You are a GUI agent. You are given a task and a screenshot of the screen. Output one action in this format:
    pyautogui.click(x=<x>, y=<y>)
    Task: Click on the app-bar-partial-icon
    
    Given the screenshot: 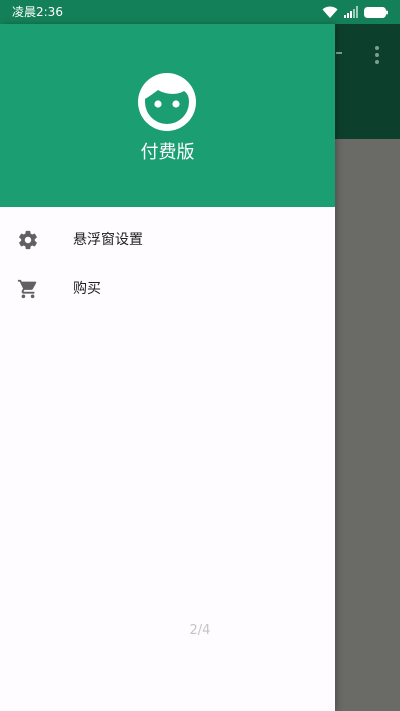 What is the action you would take?
    pyautogui.click(x=339, y=53)
    